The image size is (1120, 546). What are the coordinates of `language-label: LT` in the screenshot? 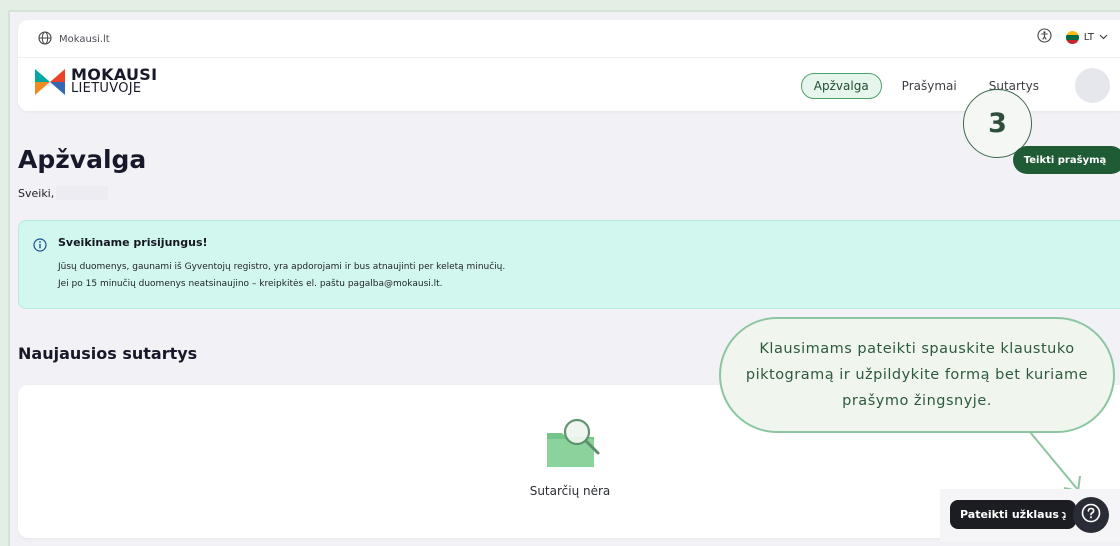 It's located at (1088, 37).